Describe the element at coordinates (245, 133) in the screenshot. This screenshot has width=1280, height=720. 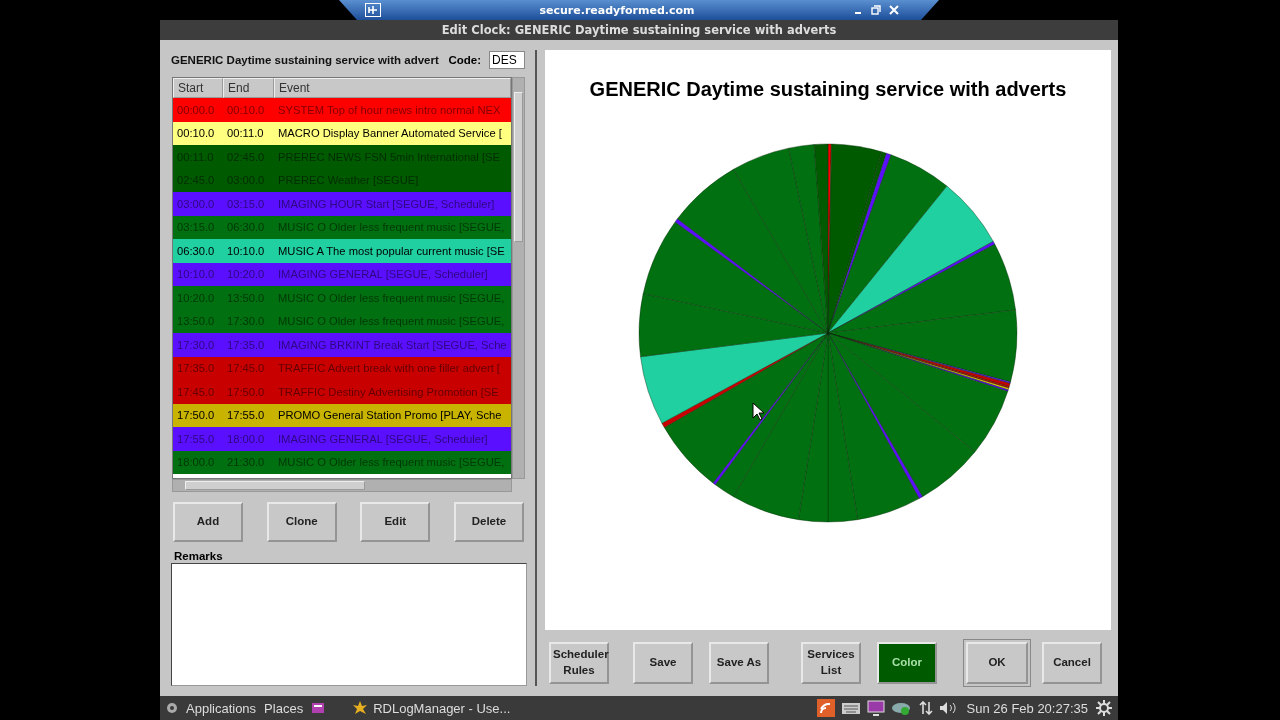
I see `end-time: 00:11.0` at that location.